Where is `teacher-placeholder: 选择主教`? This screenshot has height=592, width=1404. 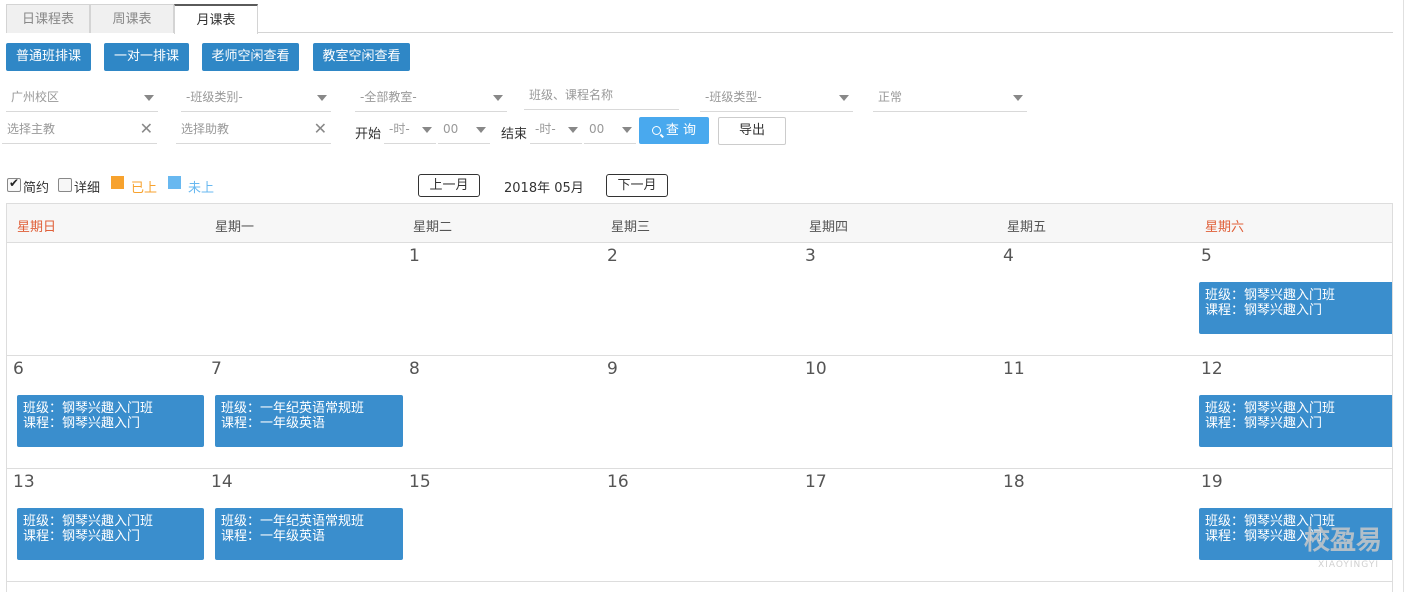 teacher-placeholder: 选择主教 is located at coordinates (31, 129).